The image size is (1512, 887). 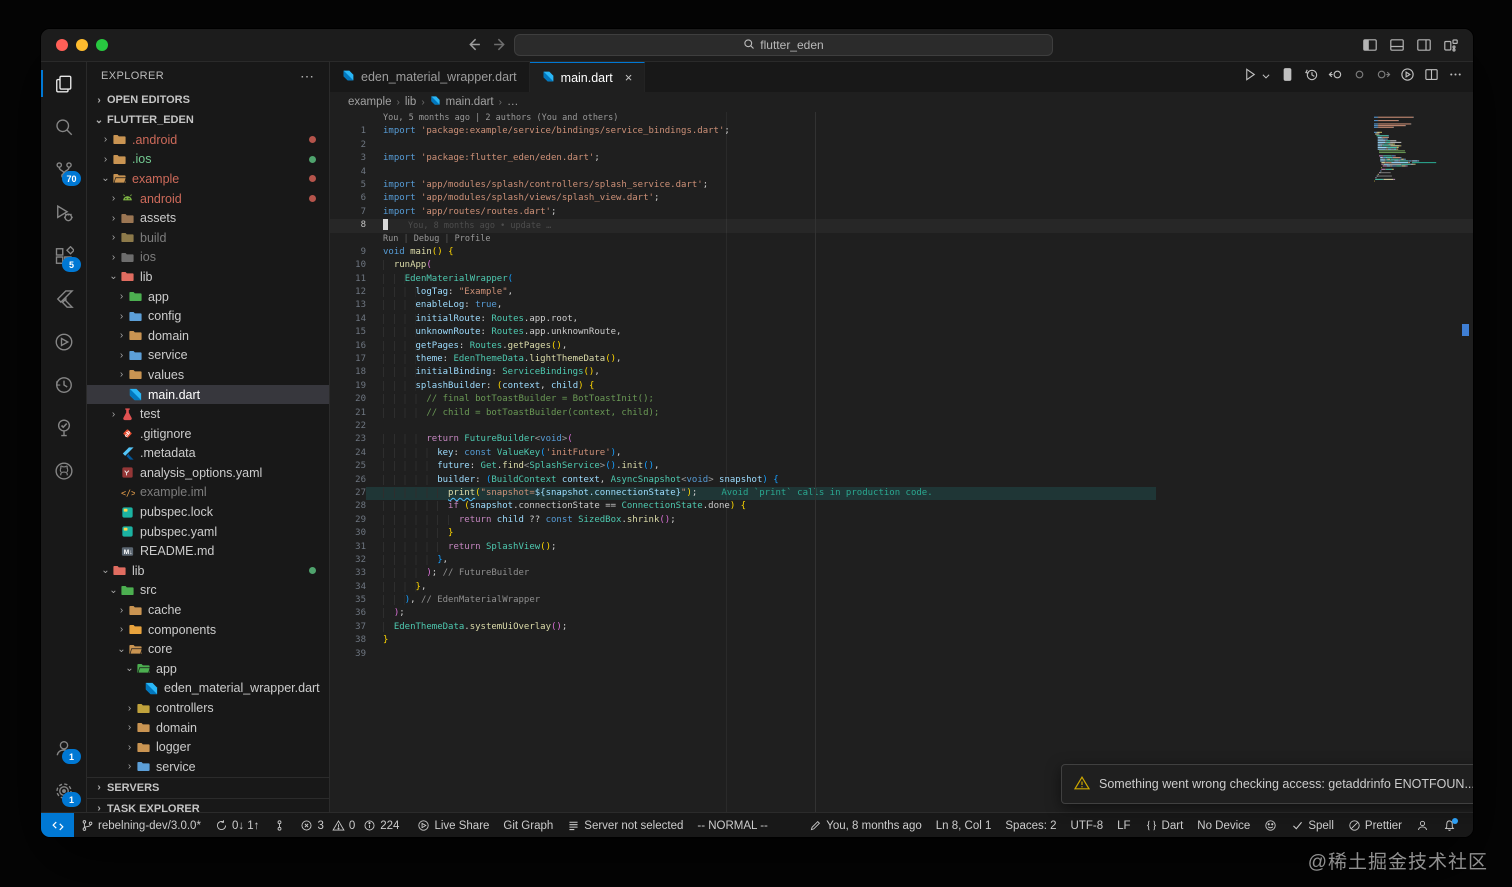 I want to click on tree-item-pubspec-yaml: pubspec.yaml, so click(x=208, y=532).